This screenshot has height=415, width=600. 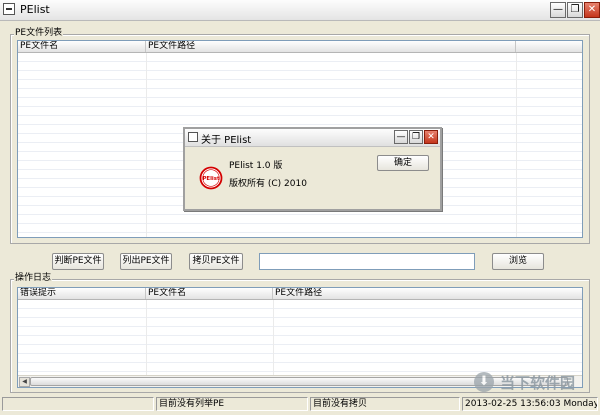 What do you see at coordinates (216, 261) in the screenshot?
I see `copy-pe-button: 拷贝PE文件` at bounding box center [216, 261].